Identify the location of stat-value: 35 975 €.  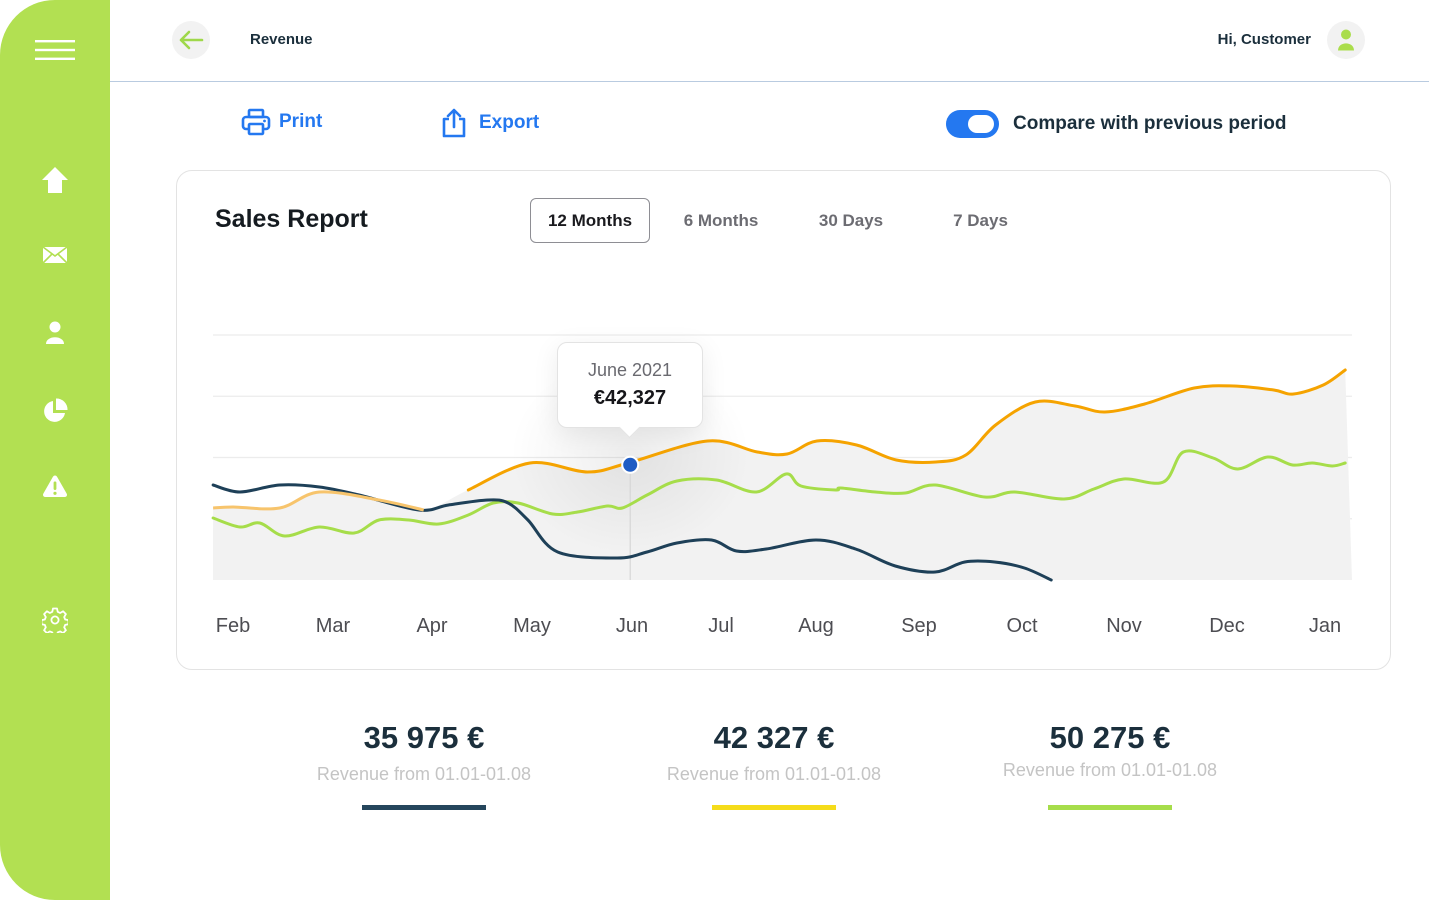
(424, 737).